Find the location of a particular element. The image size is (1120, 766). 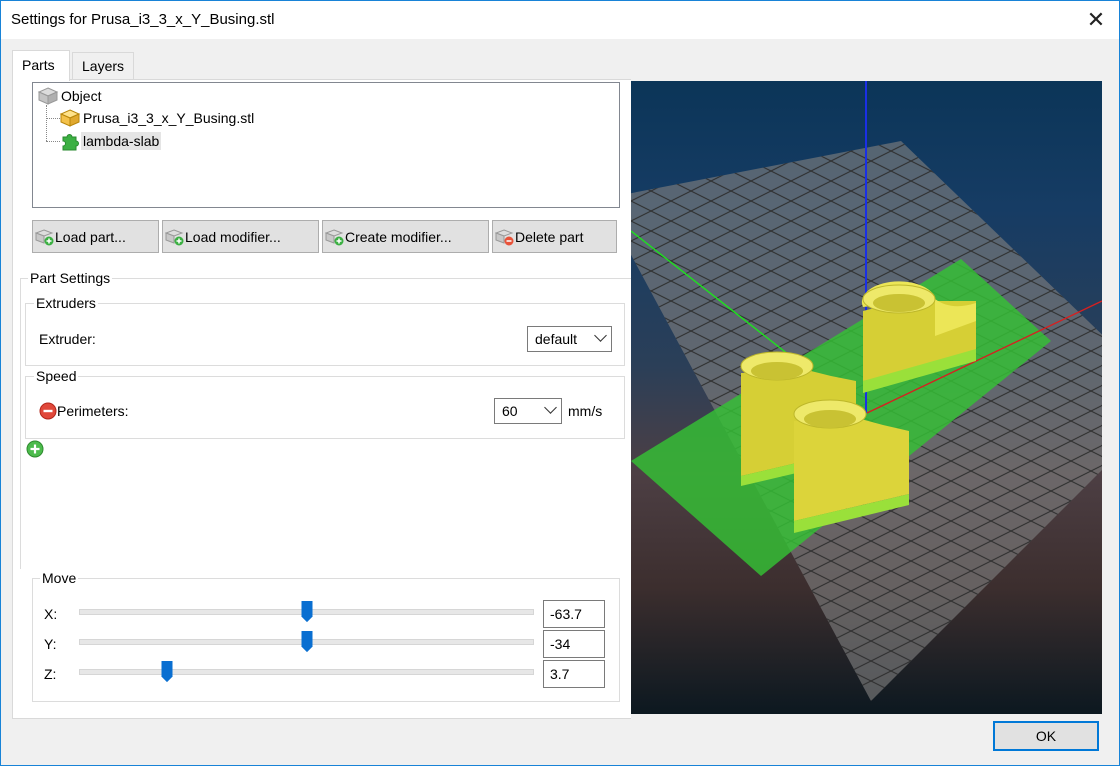

y-input: -34 is located at coordinates (574, 644).